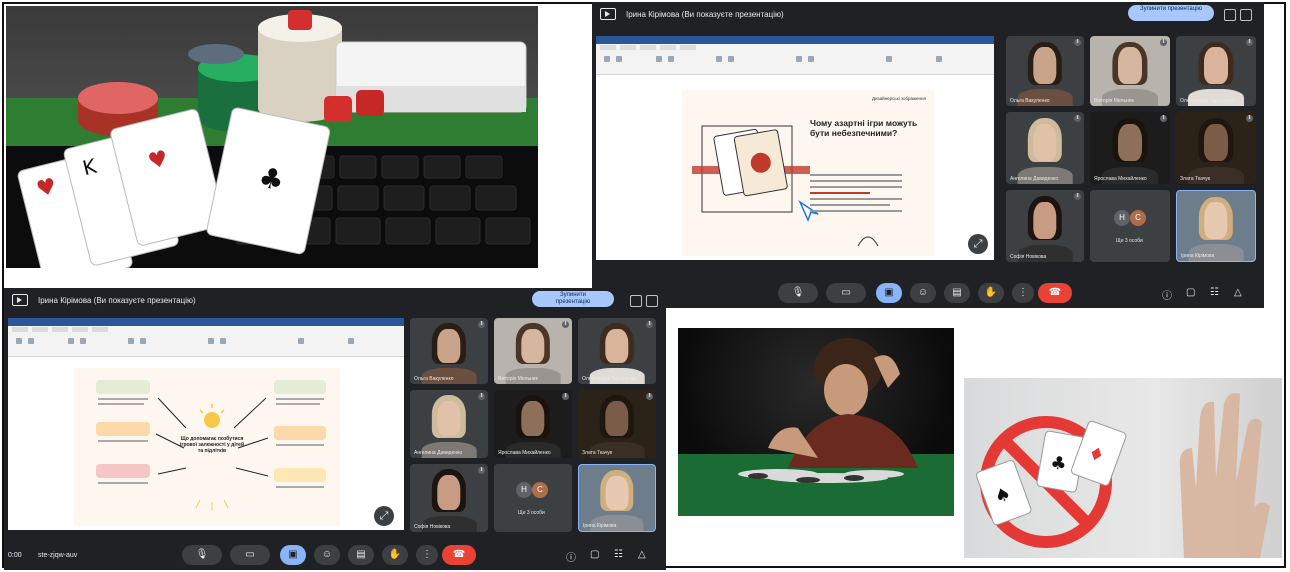 The height and width of the screenshot is (572, 1290). Describe the element at coordinates (899, 98) in the screenshot. I see `slide-author: Дизайнерські зображення` at that location.